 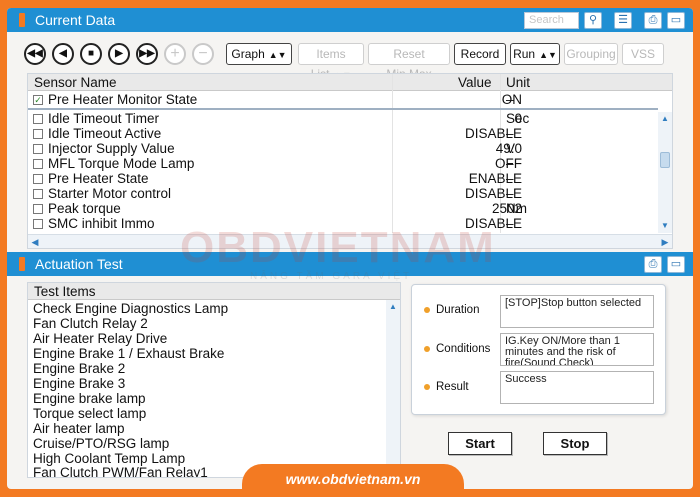 I want to click on table-row: SMC inhibit Immo DISABLE –, so click(x=343, y=223).